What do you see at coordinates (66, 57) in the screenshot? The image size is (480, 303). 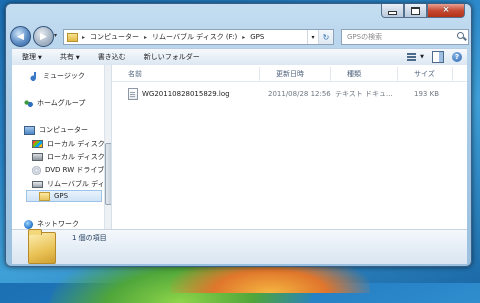 I see `share-label: 共有` at bounding box center [66, 57].